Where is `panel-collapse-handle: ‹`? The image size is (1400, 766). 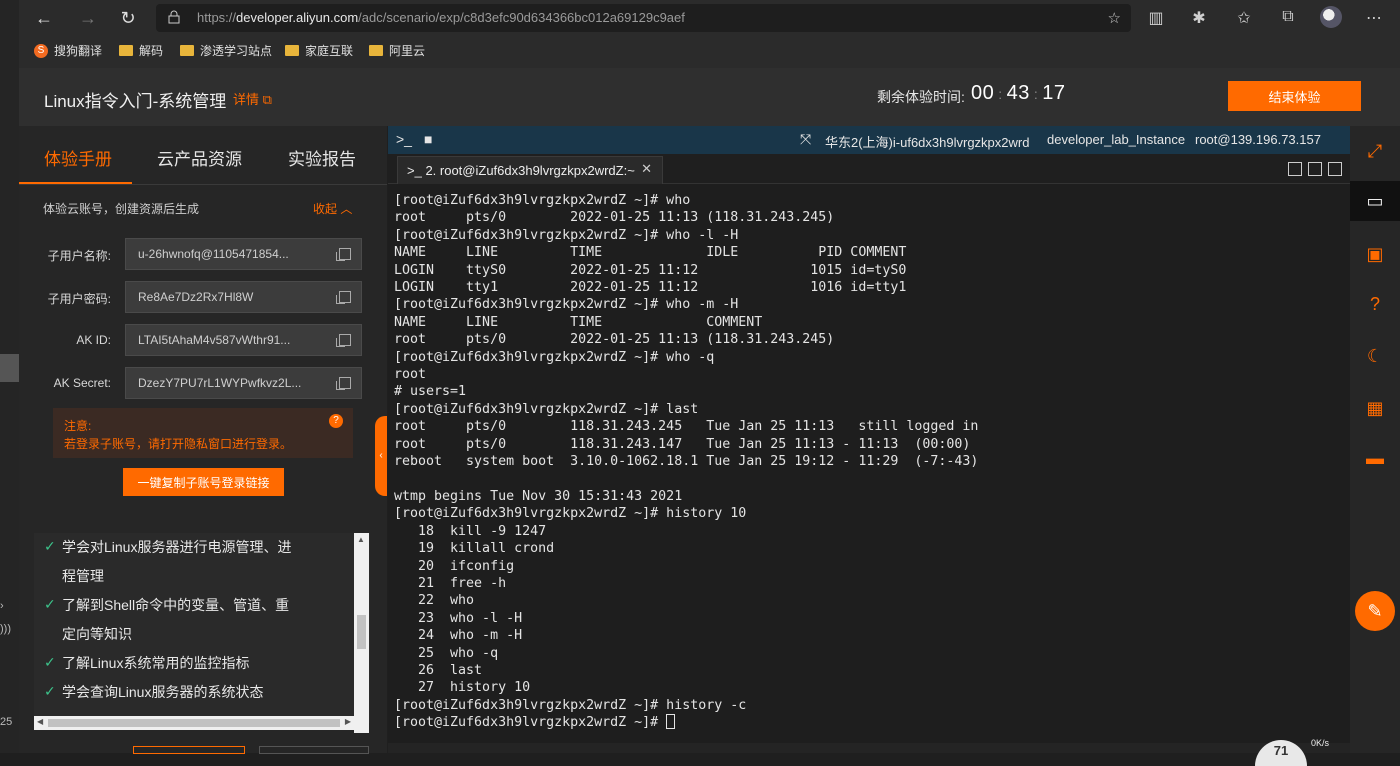
panel-collapse-handle: ‹ is located at coordinates (381, 456).